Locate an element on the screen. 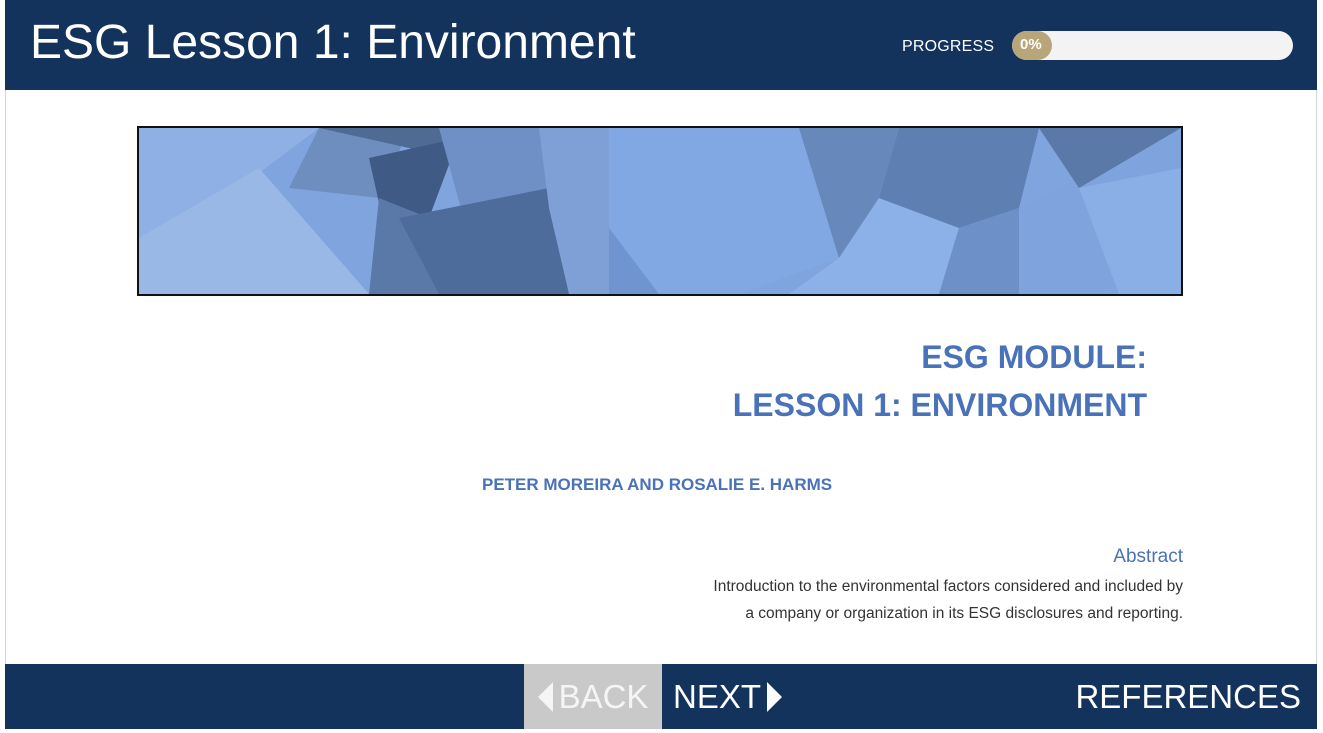 The image size is (1323, 733). module-title-line2: LESSON 1: ENVIRONMENT is located at coordinates (939, 405).